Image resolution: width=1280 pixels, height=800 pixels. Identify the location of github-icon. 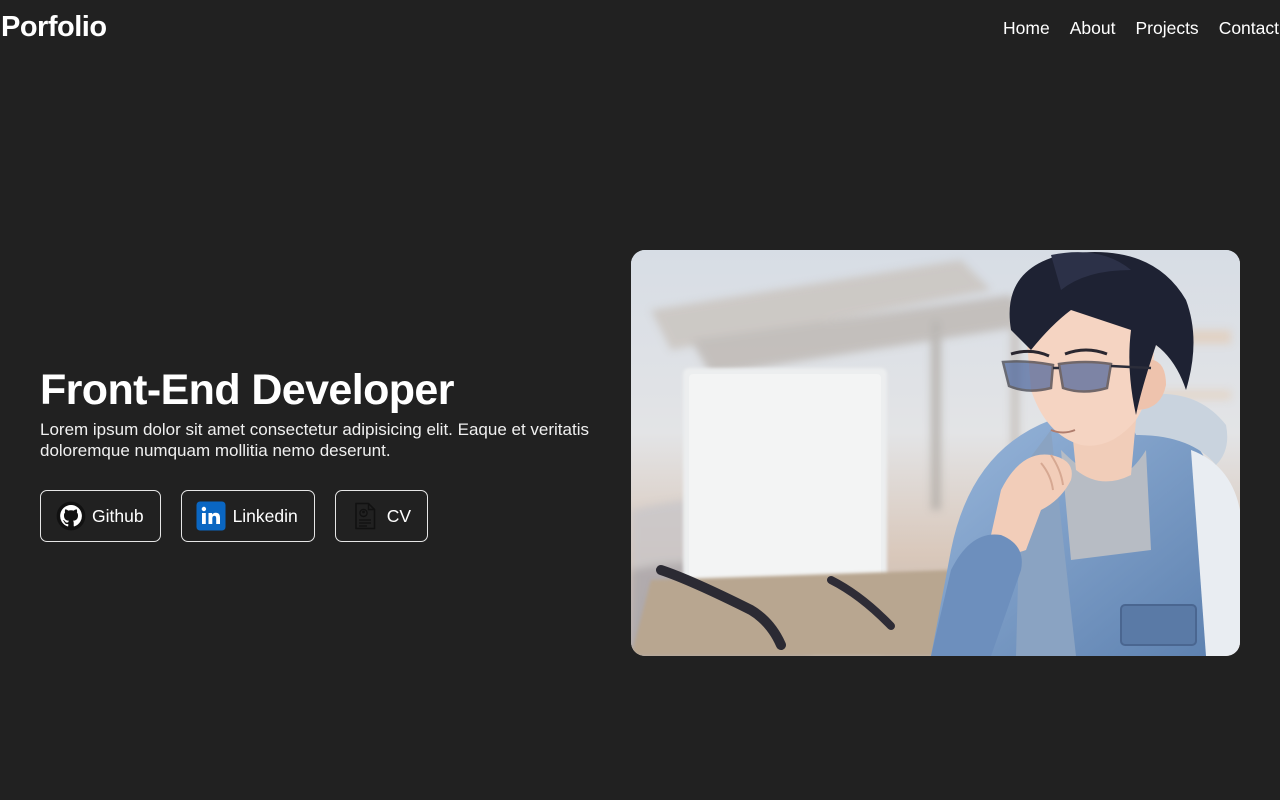
(70, 516).